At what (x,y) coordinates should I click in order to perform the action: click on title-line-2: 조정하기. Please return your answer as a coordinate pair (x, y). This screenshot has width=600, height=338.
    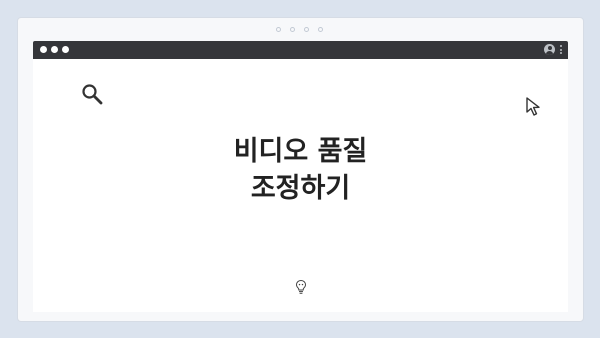
    Looking at the image, I should click on (300, 188).